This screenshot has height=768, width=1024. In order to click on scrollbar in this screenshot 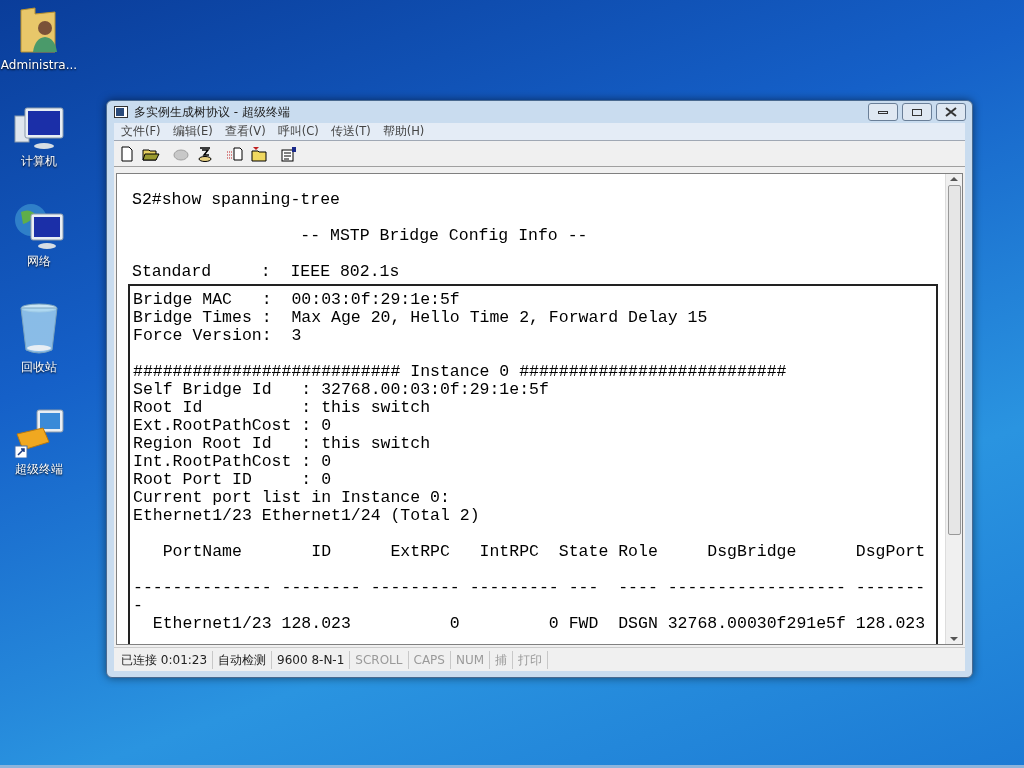, I will do `click(953, 409)`.